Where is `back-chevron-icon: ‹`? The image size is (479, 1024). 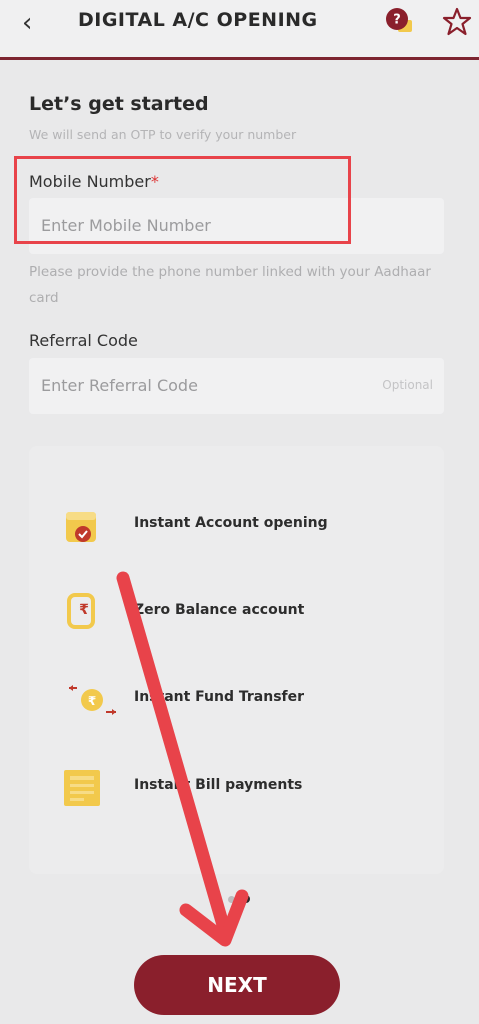
back-chevron-icon: ‹ is located at coordinates (27, 23).